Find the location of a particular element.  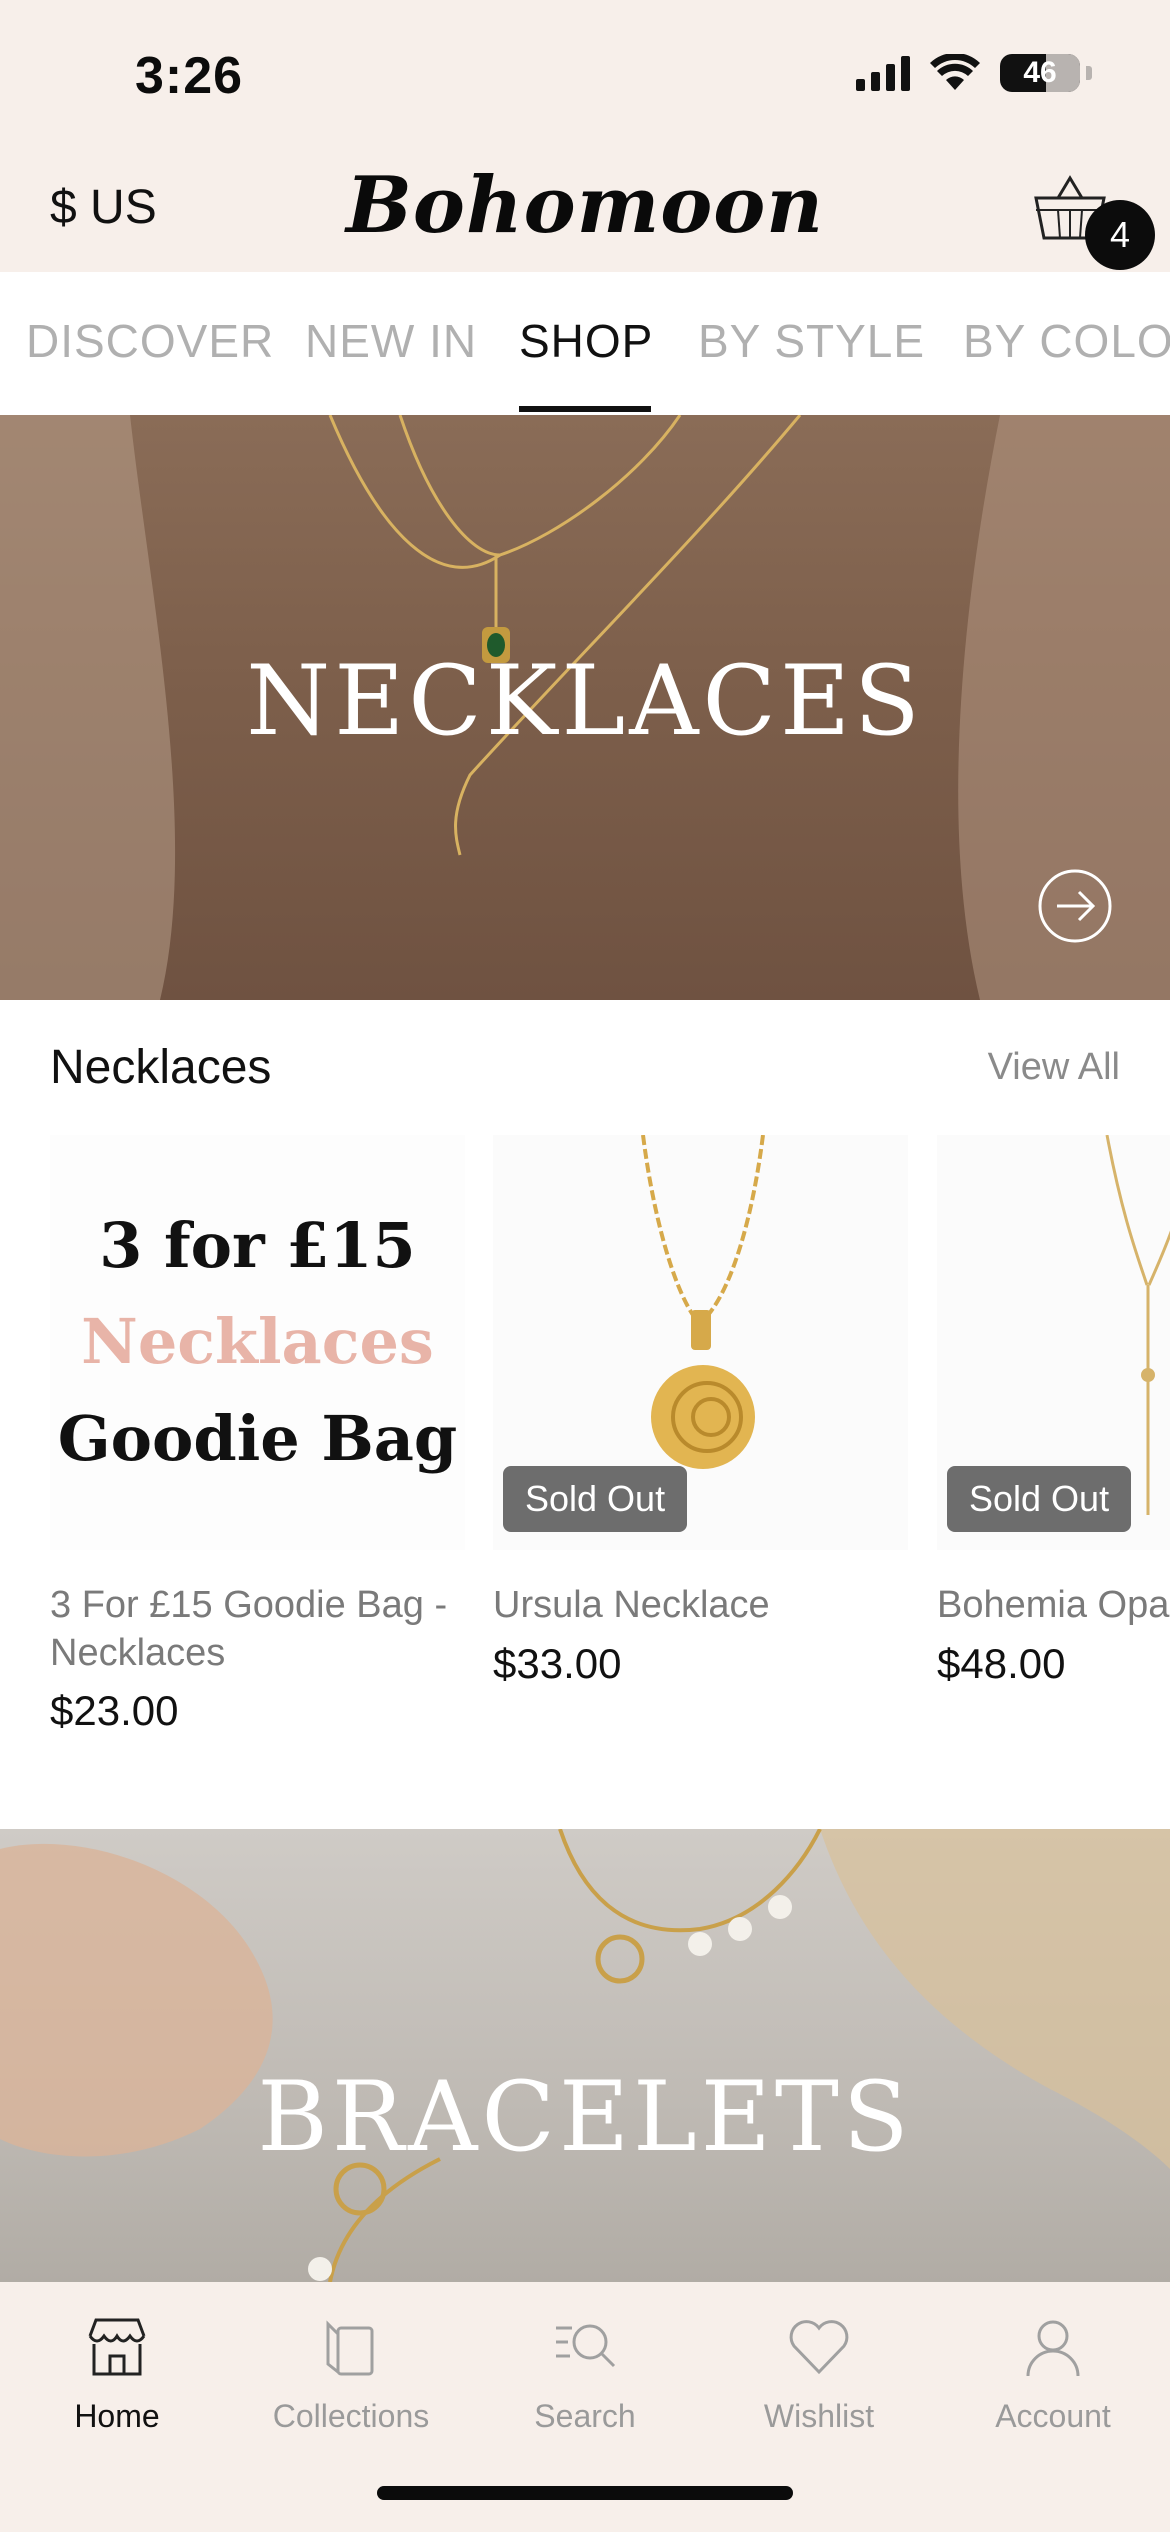

tab-shop: SHOP is located at coordinates (586, 341).